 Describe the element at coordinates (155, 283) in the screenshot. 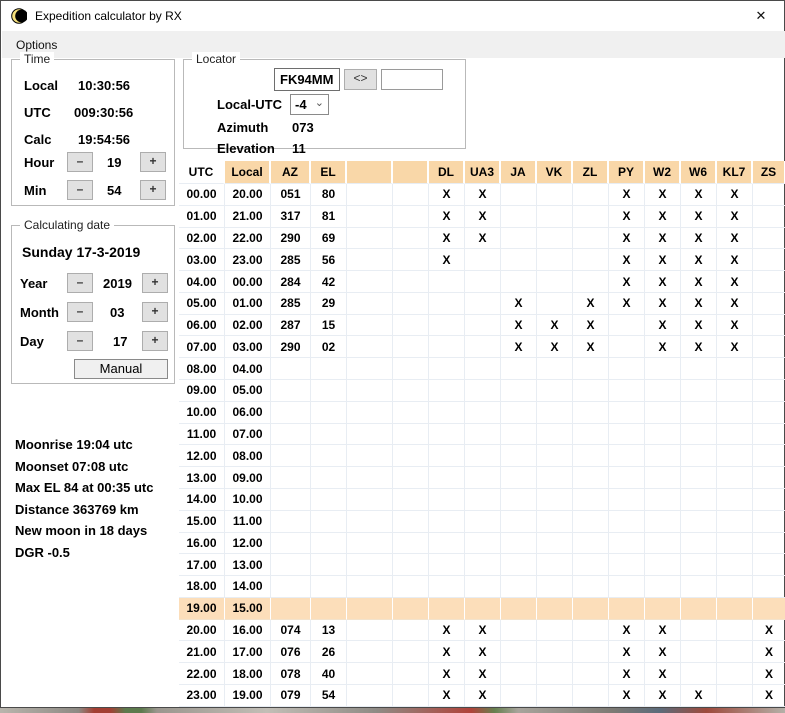

I see `year-plus-button: +` at that location.